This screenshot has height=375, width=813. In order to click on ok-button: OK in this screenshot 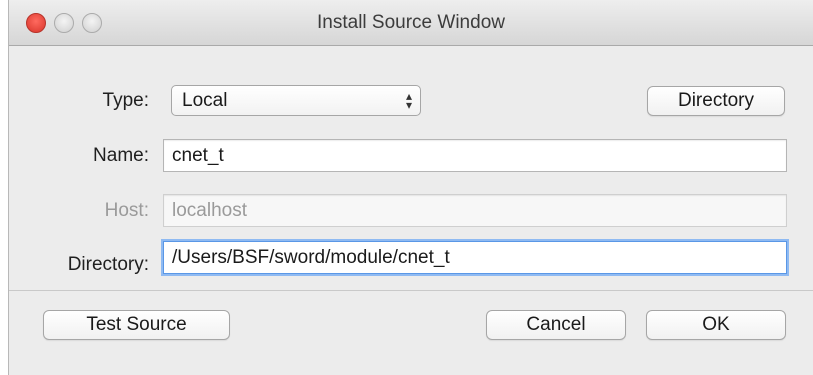, I will do `click(716, 325)`.